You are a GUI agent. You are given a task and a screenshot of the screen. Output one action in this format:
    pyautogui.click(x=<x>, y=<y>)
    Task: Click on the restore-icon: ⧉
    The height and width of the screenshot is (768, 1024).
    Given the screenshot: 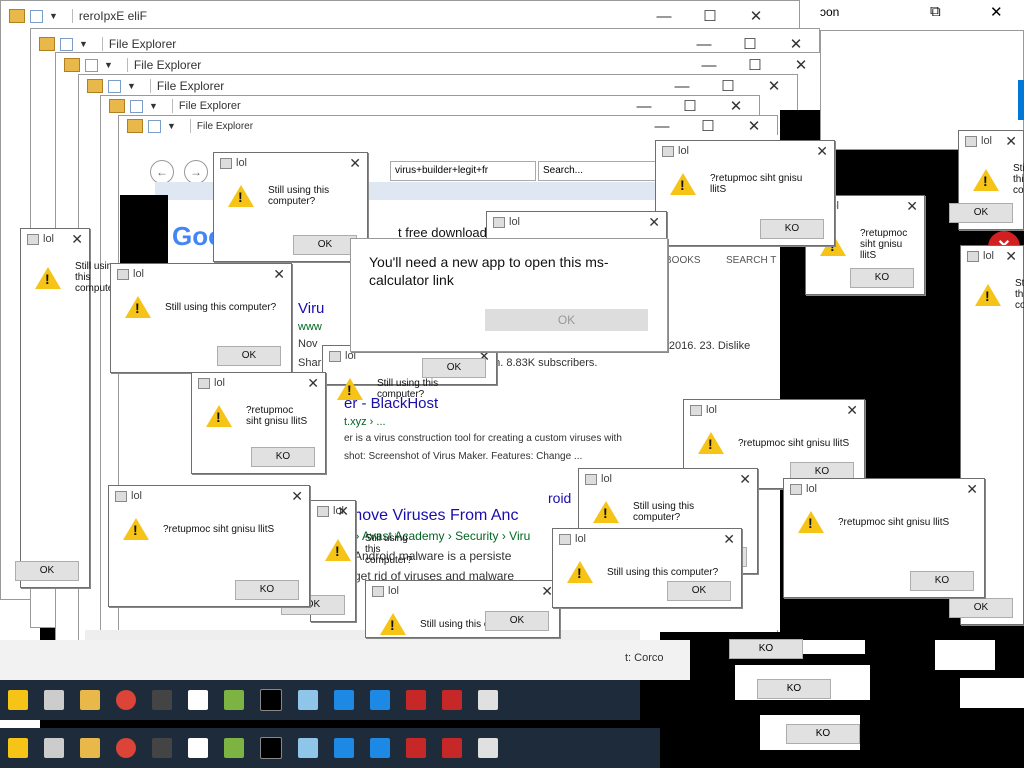 What is the action you would take?
    pyautogui.click(x=935, y=11)
    